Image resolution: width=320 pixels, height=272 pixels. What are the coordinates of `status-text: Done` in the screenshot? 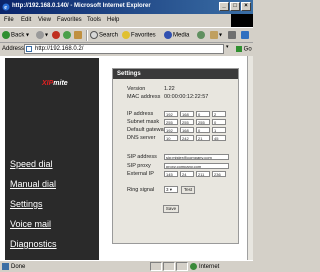 It's located at (13, 266).